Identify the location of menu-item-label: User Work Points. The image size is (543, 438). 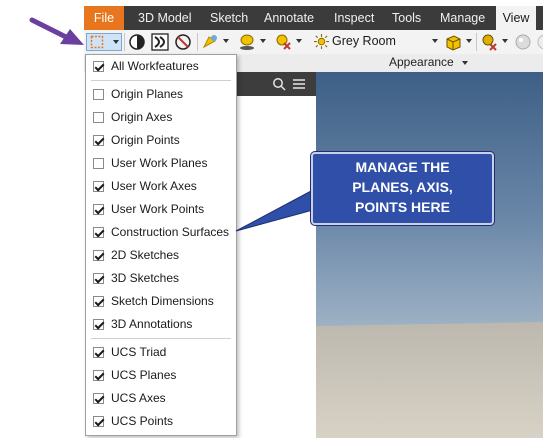
(158, 209).